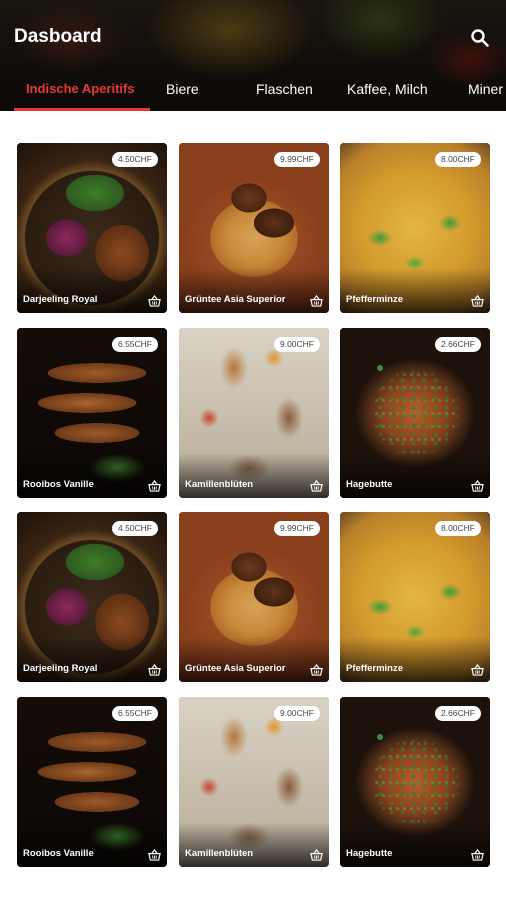 The image size is (506, 900). I want to click on active-tab-indicator, so click(82, 109).